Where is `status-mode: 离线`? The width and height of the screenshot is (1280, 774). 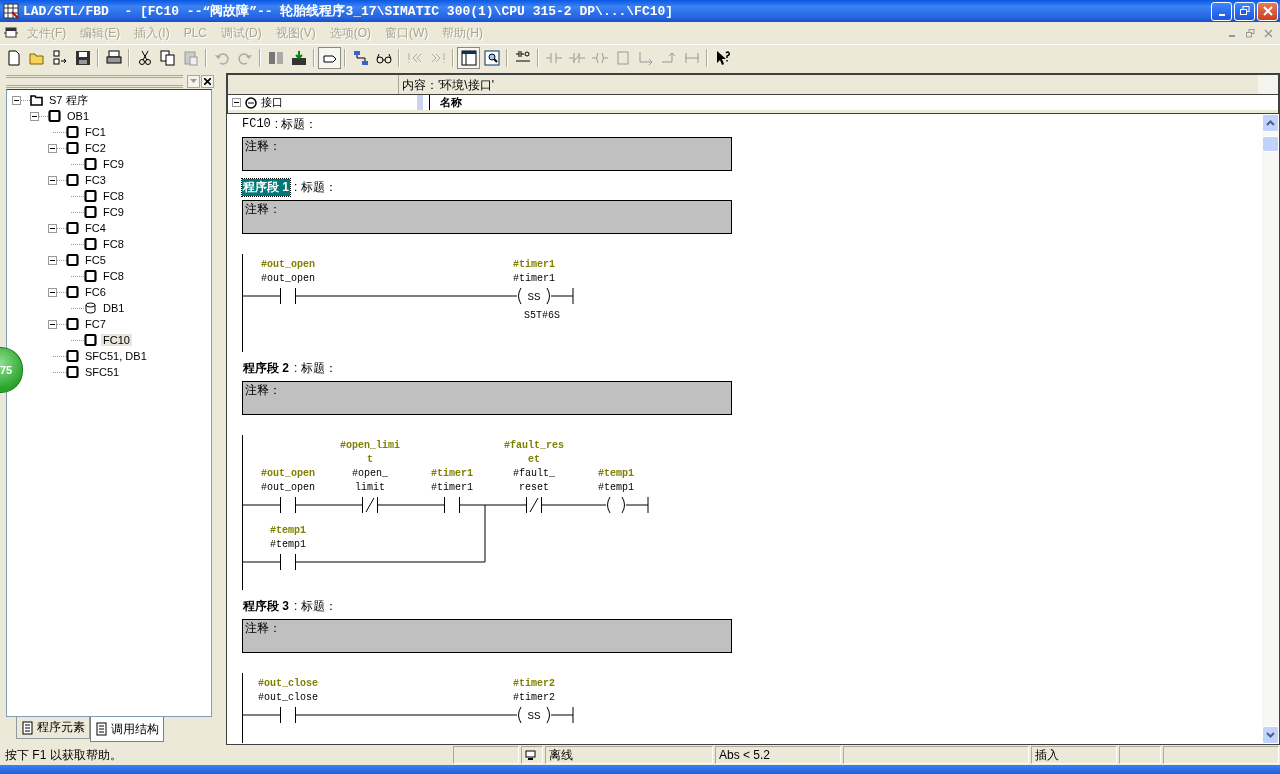
status-mode: 离线 is located at coordinates (629, 755).